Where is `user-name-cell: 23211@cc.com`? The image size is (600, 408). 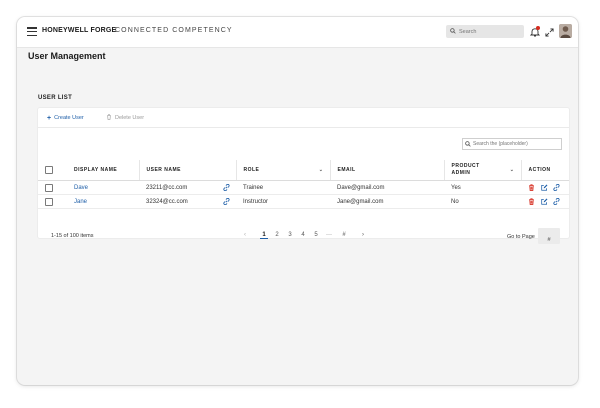 user-name-cell: 23211@cc.com is located at coordinates (187, 187).